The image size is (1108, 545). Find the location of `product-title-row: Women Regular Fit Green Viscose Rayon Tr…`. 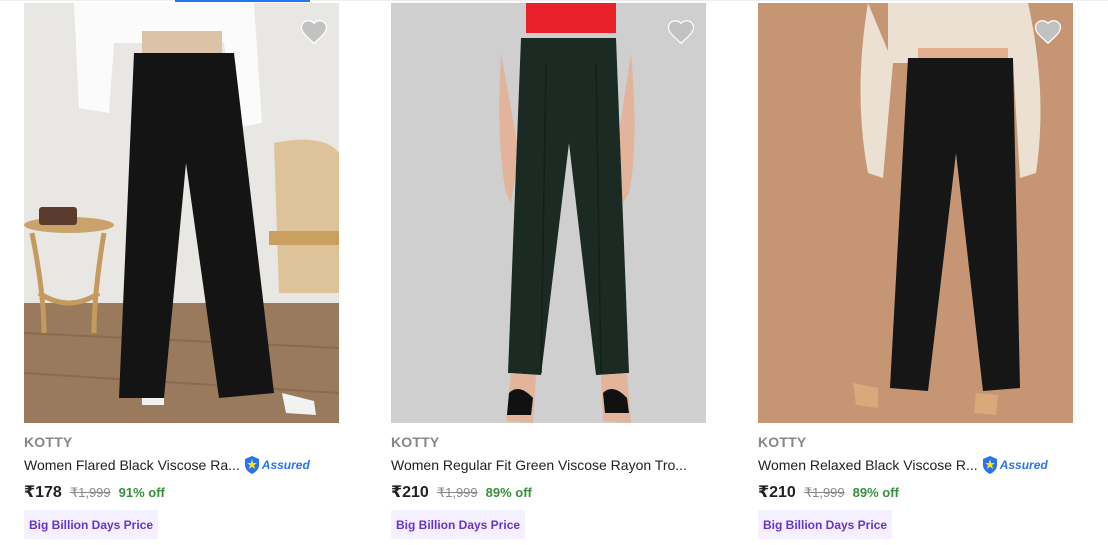

product-title-row: Women Regular Fit Green Viscose Rayon Tr… is located at coordinates (539, 465).